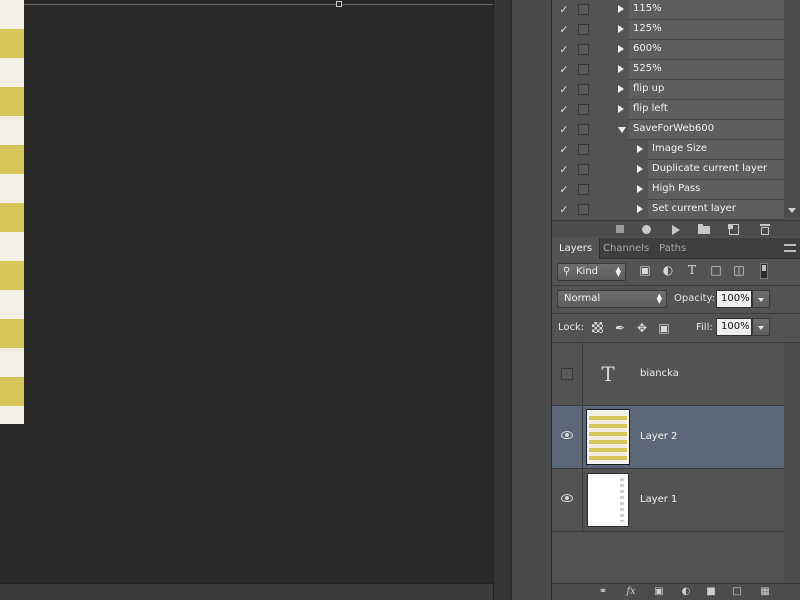 The width and height of the screenshot is (800, 600). What do you see at coordinates (587, 271) in the screenshot?
I see `filter-kind-label: Kind` at bounding box center [587, 271].